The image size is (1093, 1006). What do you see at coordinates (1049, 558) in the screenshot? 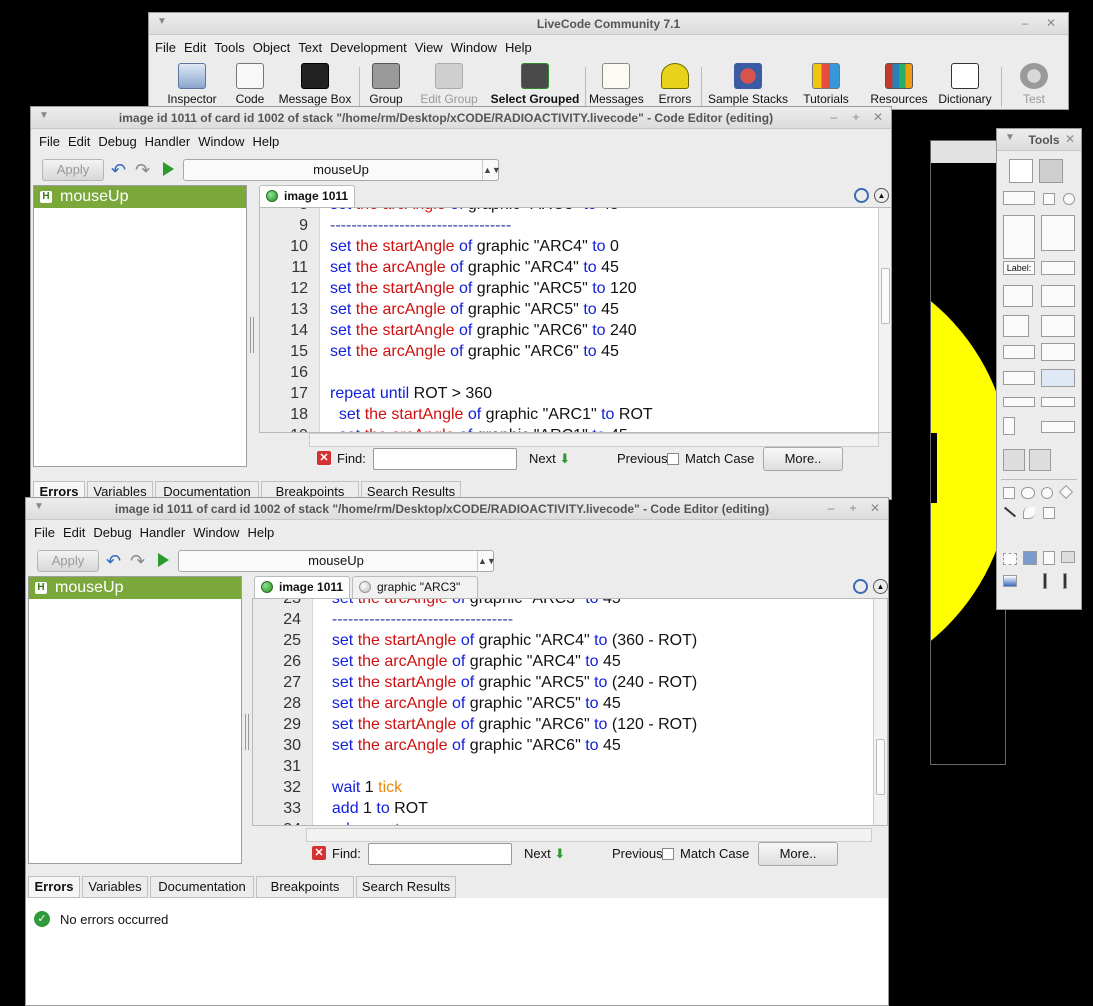
I see `spray-tool-icon` at bounding box center [1049, 558].